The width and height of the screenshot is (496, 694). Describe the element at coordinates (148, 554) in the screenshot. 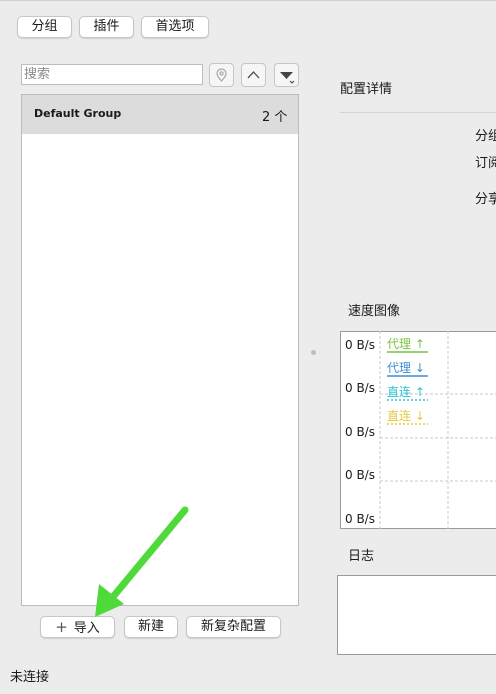

I see `arrow-shaft` at that location.